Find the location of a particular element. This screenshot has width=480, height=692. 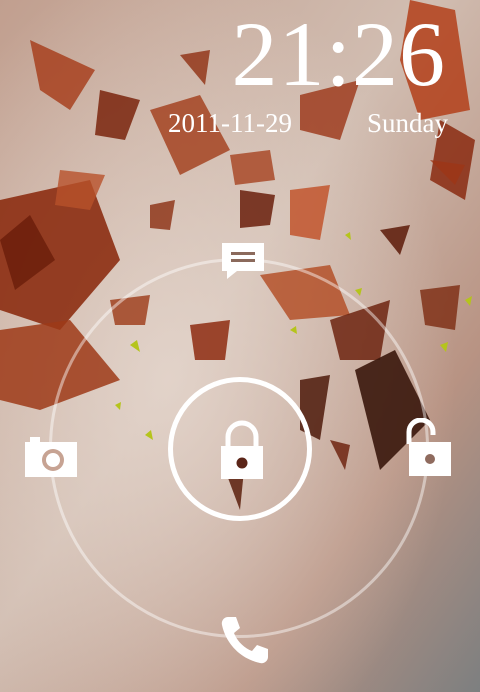

phone-target is located at coordinates (245, 640).